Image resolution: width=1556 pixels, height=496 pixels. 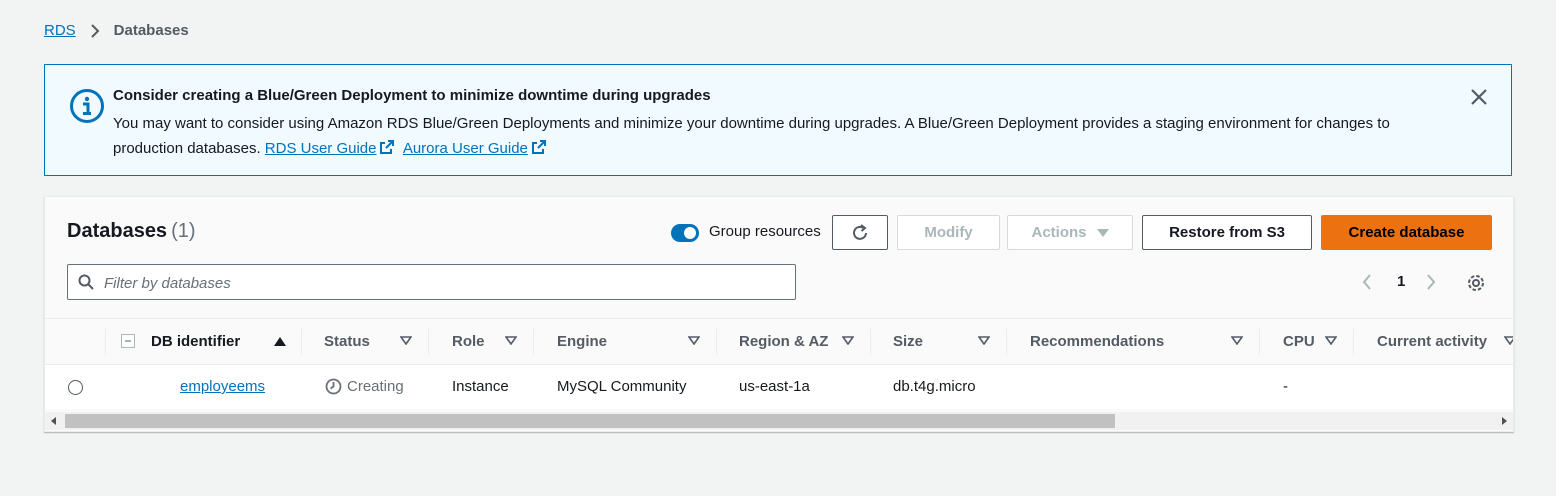 What do you see at coordinates (480, 386) in the screenshot?
I see `role-cell: Instance` at bounding box center [480, 386].